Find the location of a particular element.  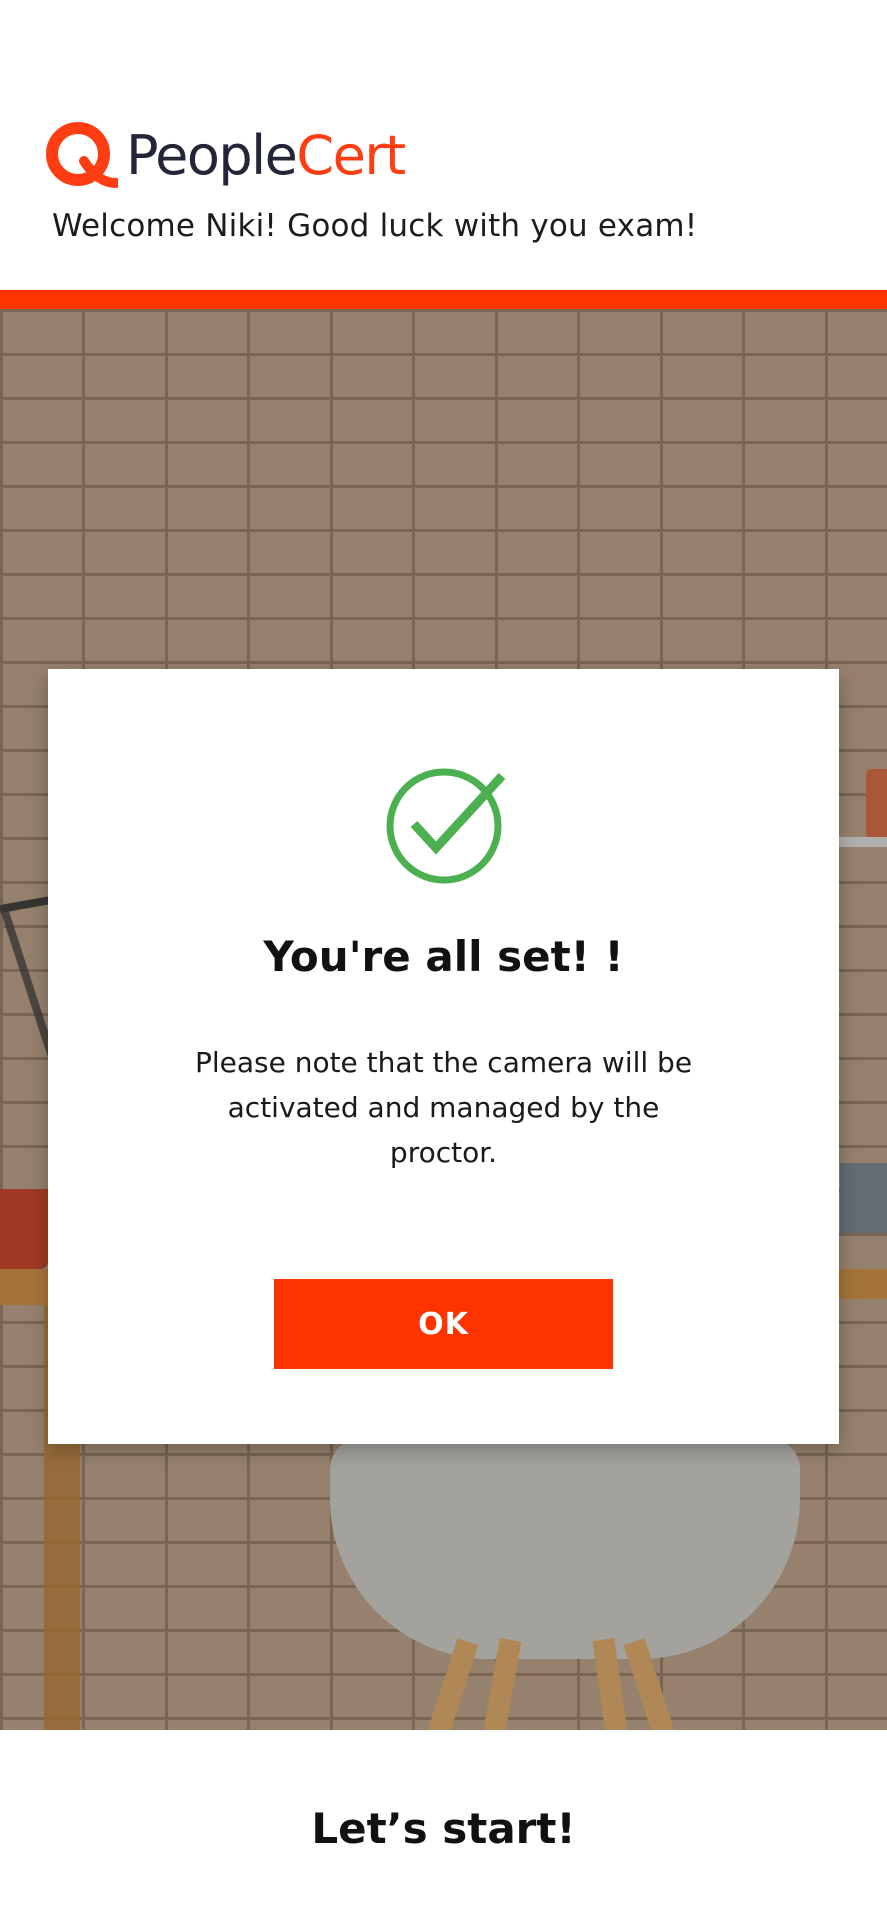

logo-text-people: People is located at coordinates (212, 155).